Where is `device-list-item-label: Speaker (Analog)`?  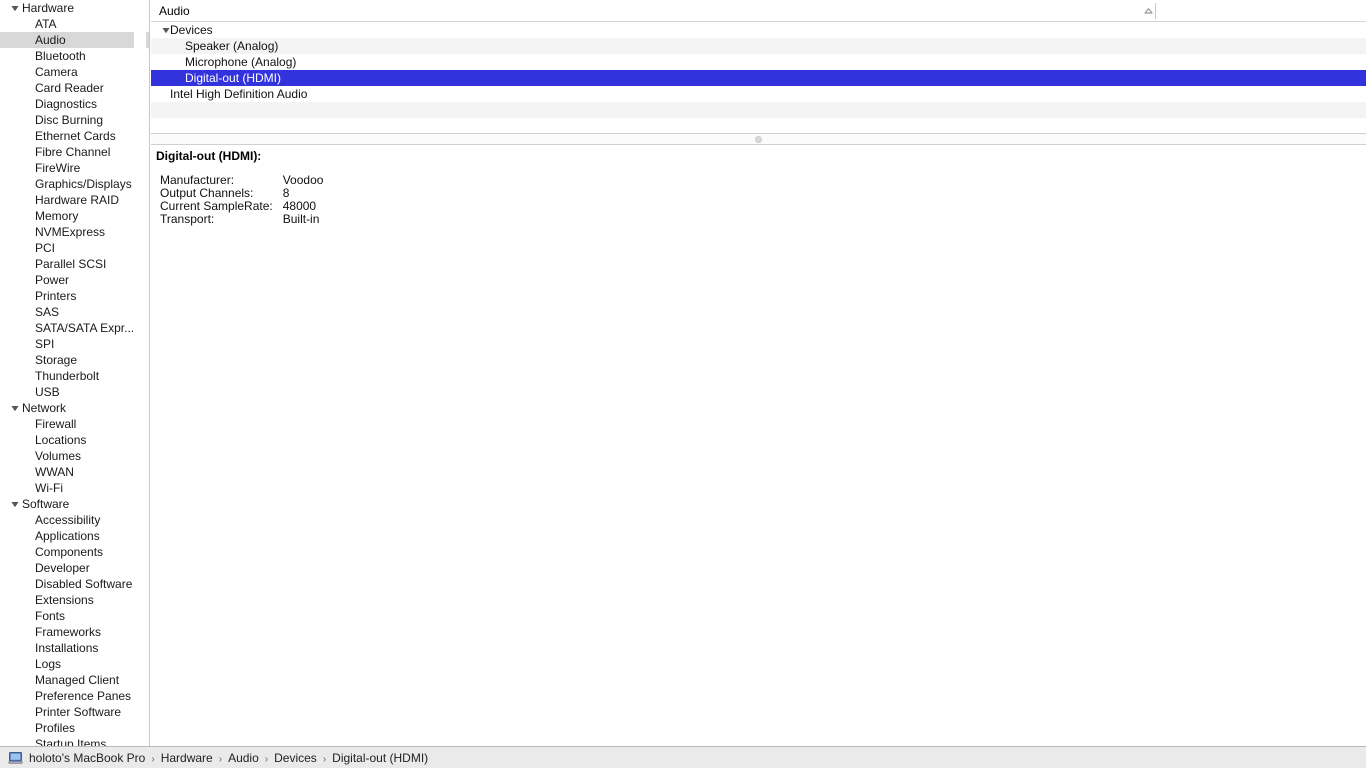
device-list-item-label: Speaker (Analog) is located at coordinates (232, 46).